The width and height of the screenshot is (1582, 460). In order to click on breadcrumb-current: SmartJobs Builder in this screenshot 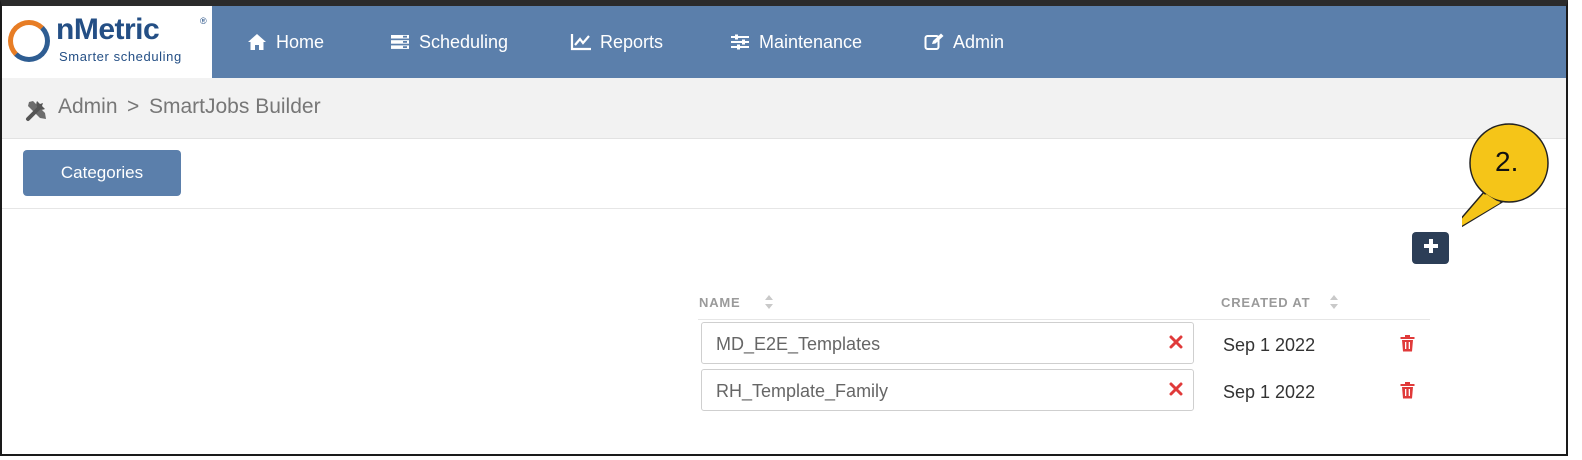, I will do `click(235, 106)`.